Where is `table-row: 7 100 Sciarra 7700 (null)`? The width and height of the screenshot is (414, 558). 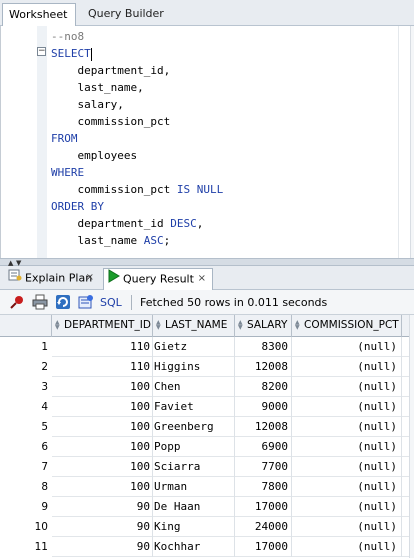 table-row: 7 100 Sciarra 7700 (null) is located at coordinates (207, 467).